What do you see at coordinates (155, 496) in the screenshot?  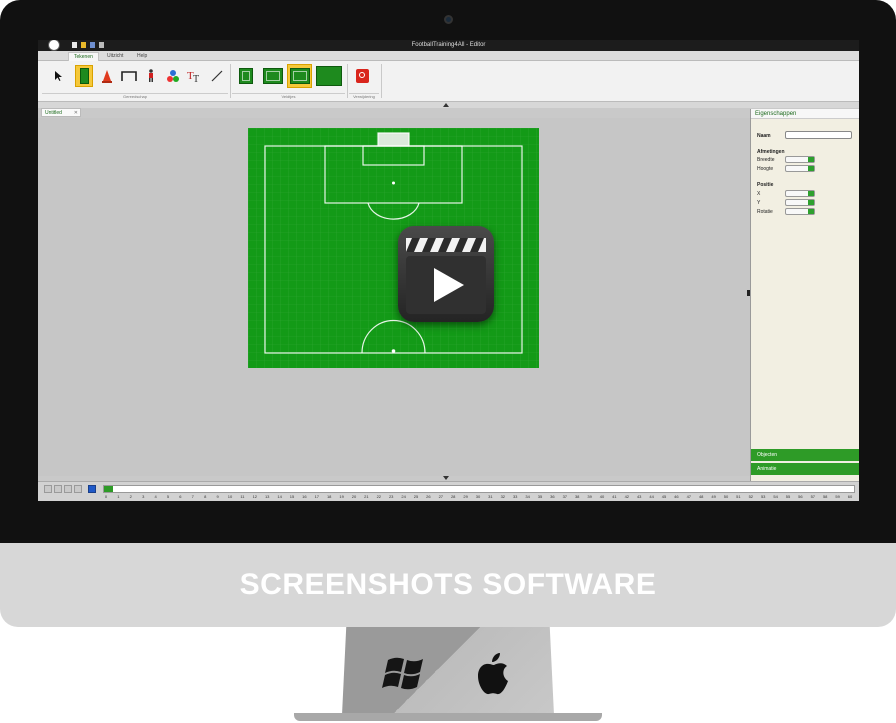 I see `timeline-tick-label: 4` at bounding box center [155, 496].